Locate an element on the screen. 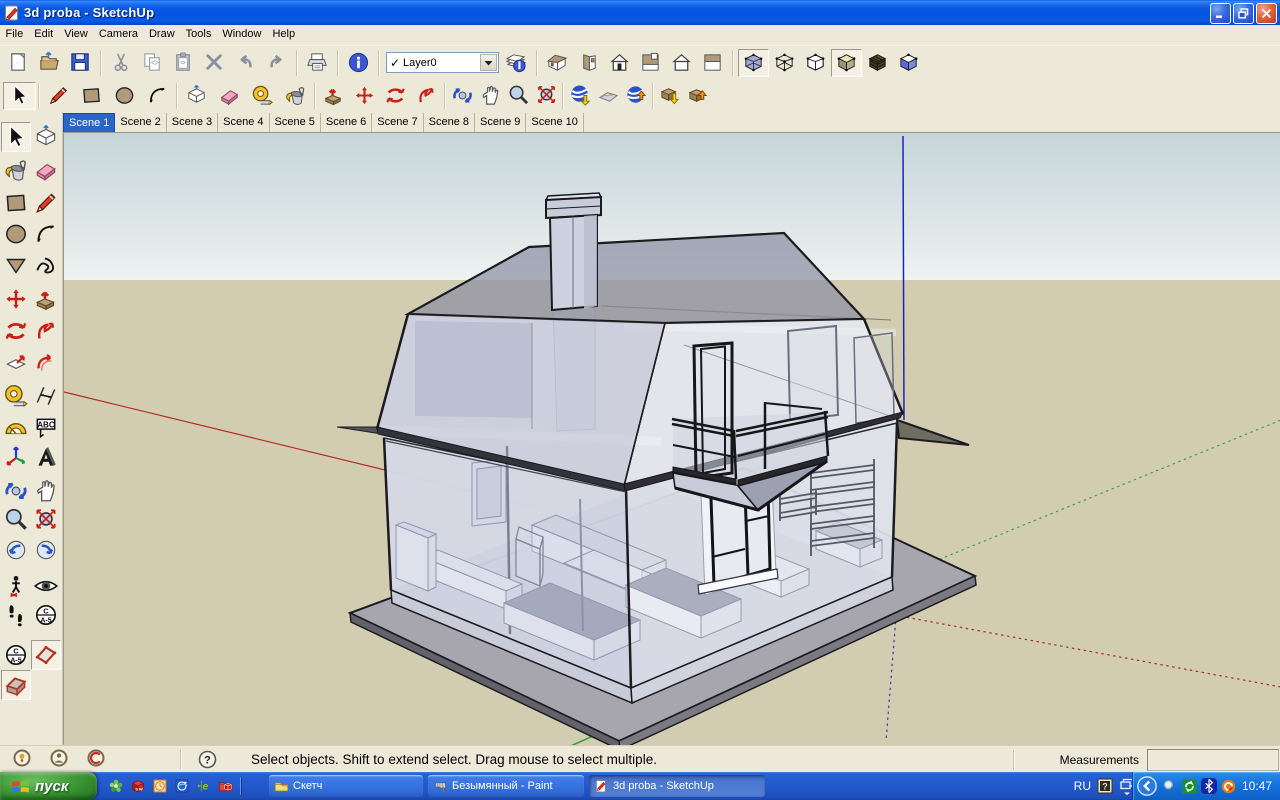 Image resolution: width=1280 pixels, height=800 pixels. eraser-button is located at coordinates (229, 96).